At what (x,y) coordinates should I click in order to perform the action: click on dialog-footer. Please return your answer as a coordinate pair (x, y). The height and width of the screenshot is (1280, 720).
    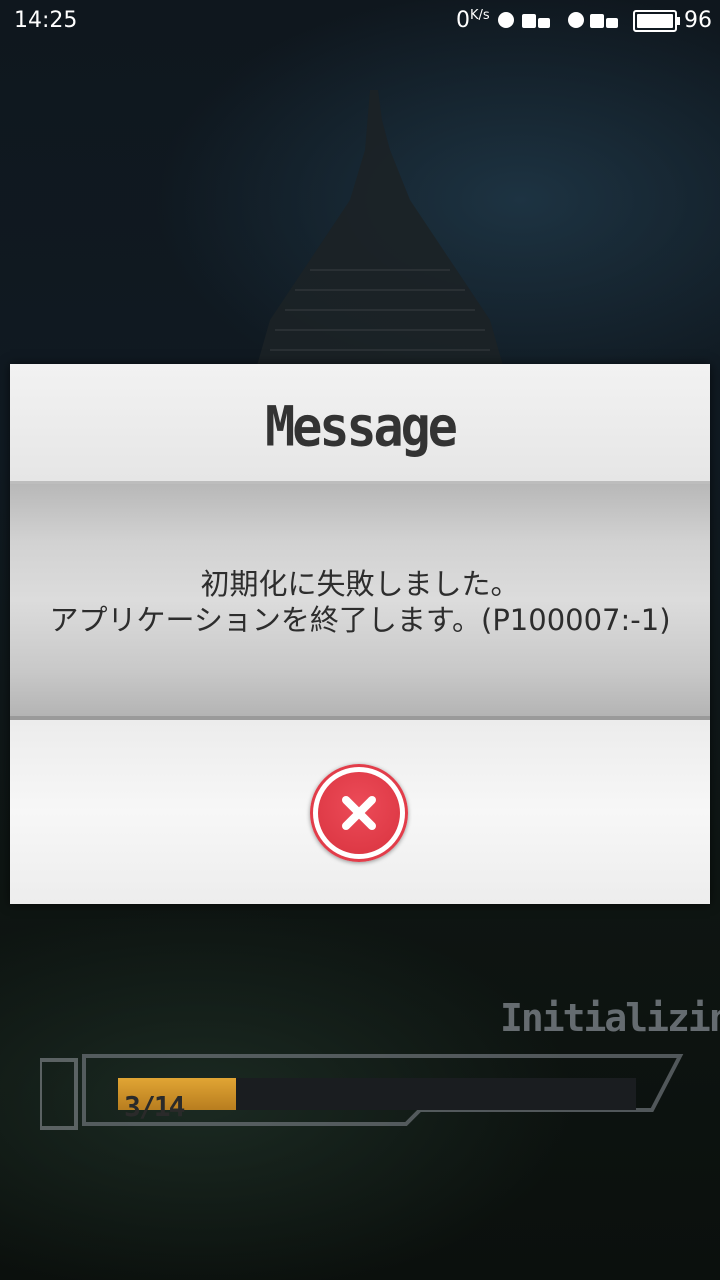
    Looking at the image, I should click on (360, 812).